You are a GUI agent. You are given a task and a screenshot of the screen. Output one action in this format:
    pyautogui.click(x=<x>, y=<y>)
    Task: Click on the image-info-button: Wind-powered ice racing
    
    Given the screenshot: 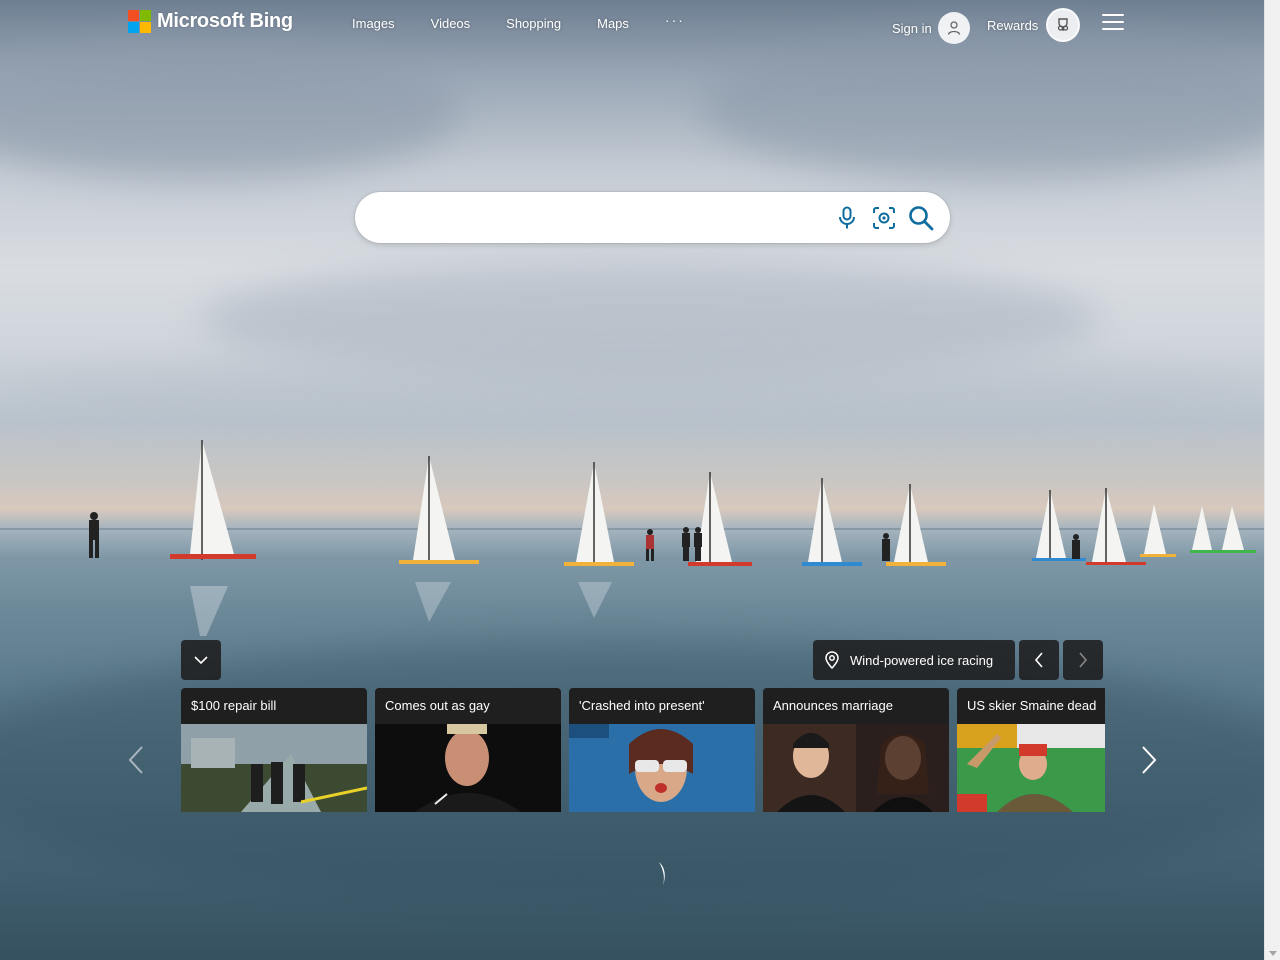 What is the action you would take?
    pyautogui.click(x=914, y=660)
    